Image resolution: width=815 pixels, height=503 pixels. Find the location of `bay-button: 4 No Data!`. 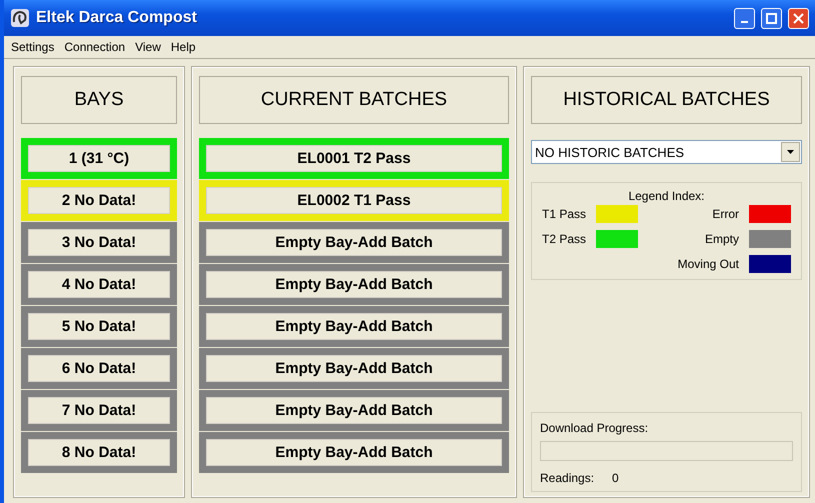

bay-button: 4 No Data! is located at coordinates (99, 284).